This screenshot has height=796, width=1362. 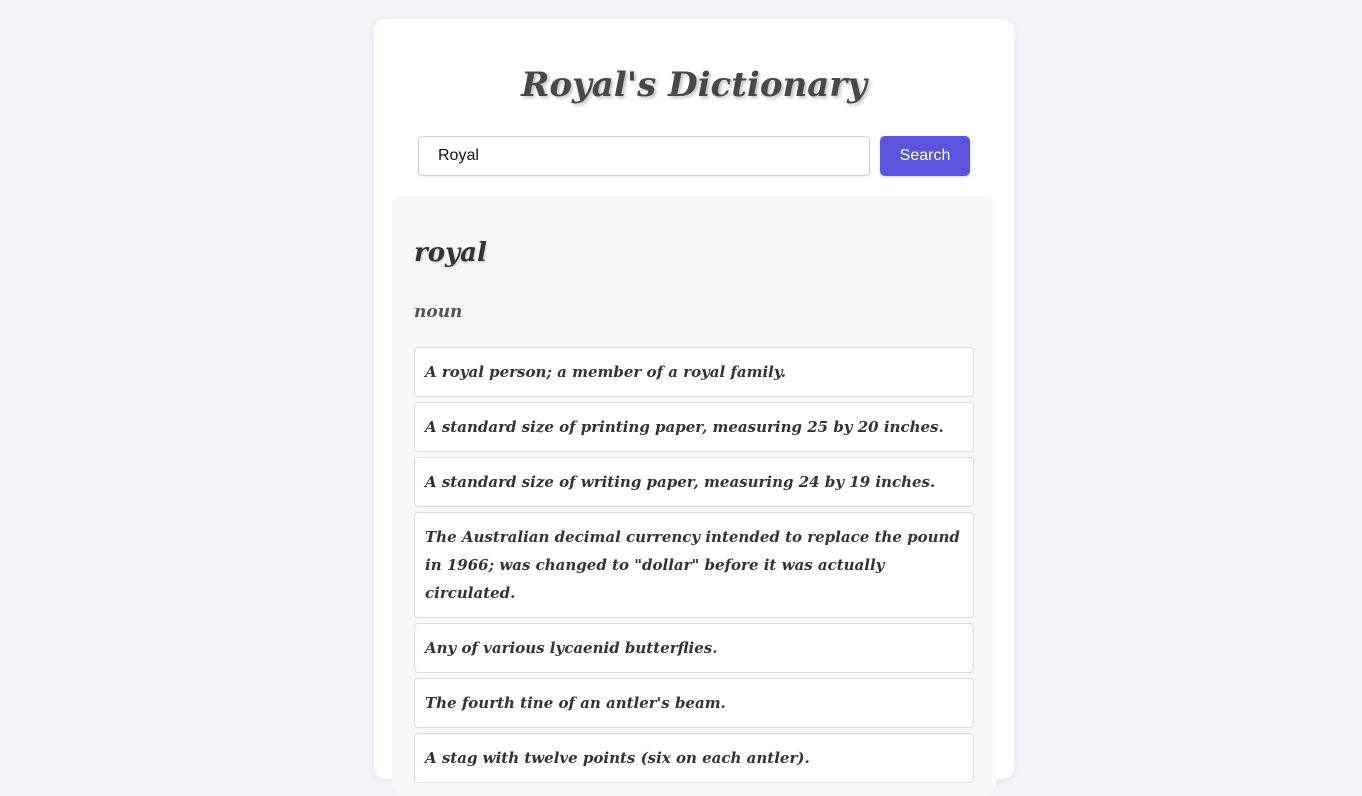 What do you see at coordinates (694, 648) in the screenshot?
I see `definition-item: Any of various lycaenid butterflies.` at bounding box center [694, 648].